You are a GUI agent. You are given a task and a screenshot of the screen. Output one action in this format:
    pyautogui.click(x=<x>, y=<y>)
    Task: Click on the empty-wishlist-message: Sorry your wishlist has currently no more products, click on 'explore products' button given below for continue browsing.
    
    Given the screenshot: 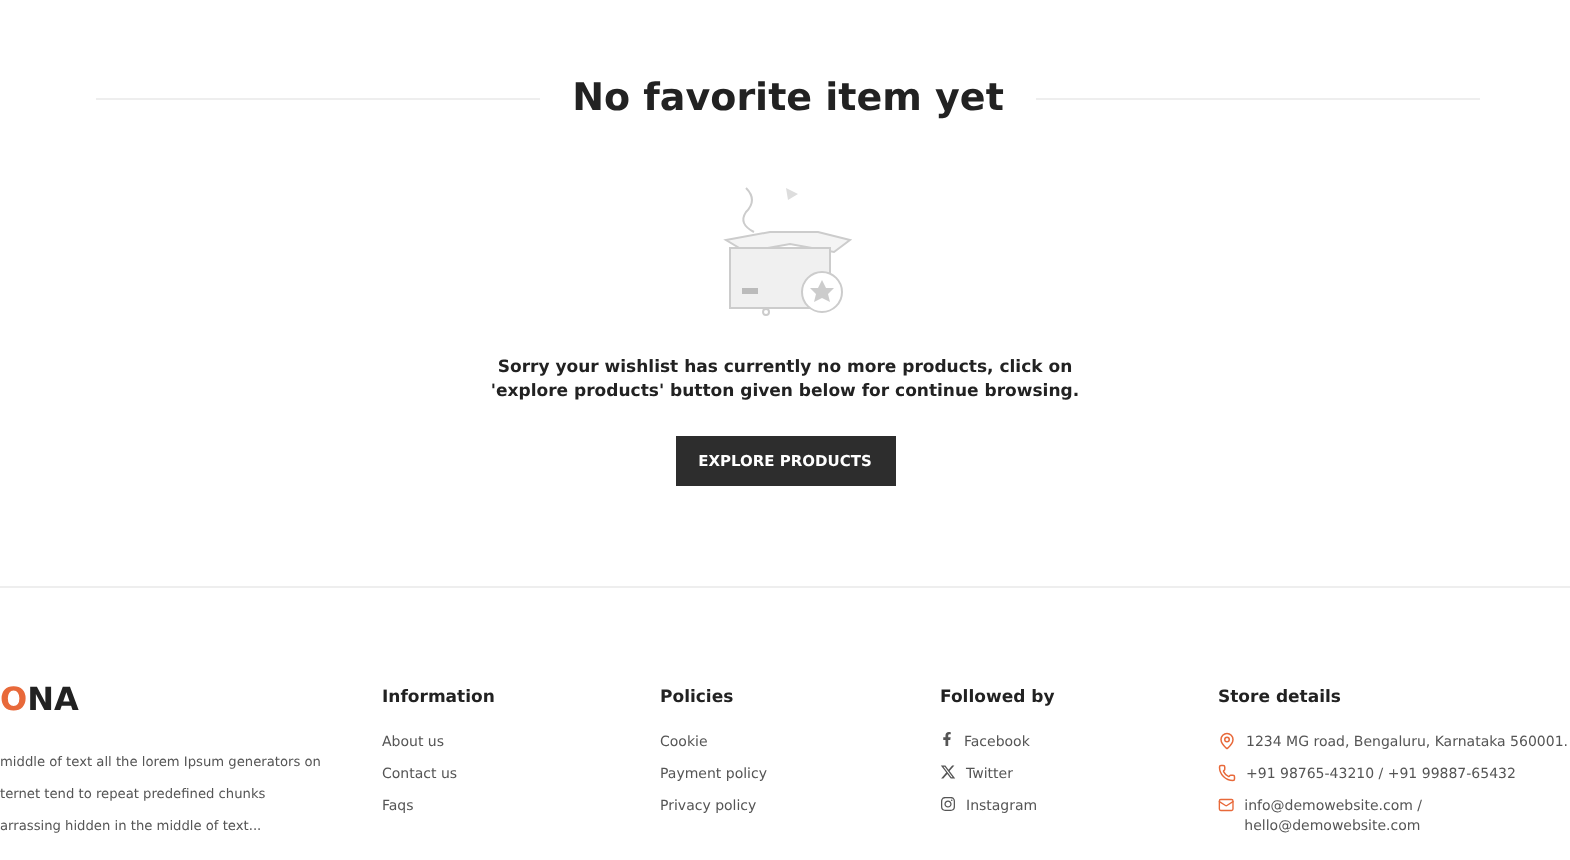 What is the action you would take?
    pyautogui.click(x=785, y=380)
    